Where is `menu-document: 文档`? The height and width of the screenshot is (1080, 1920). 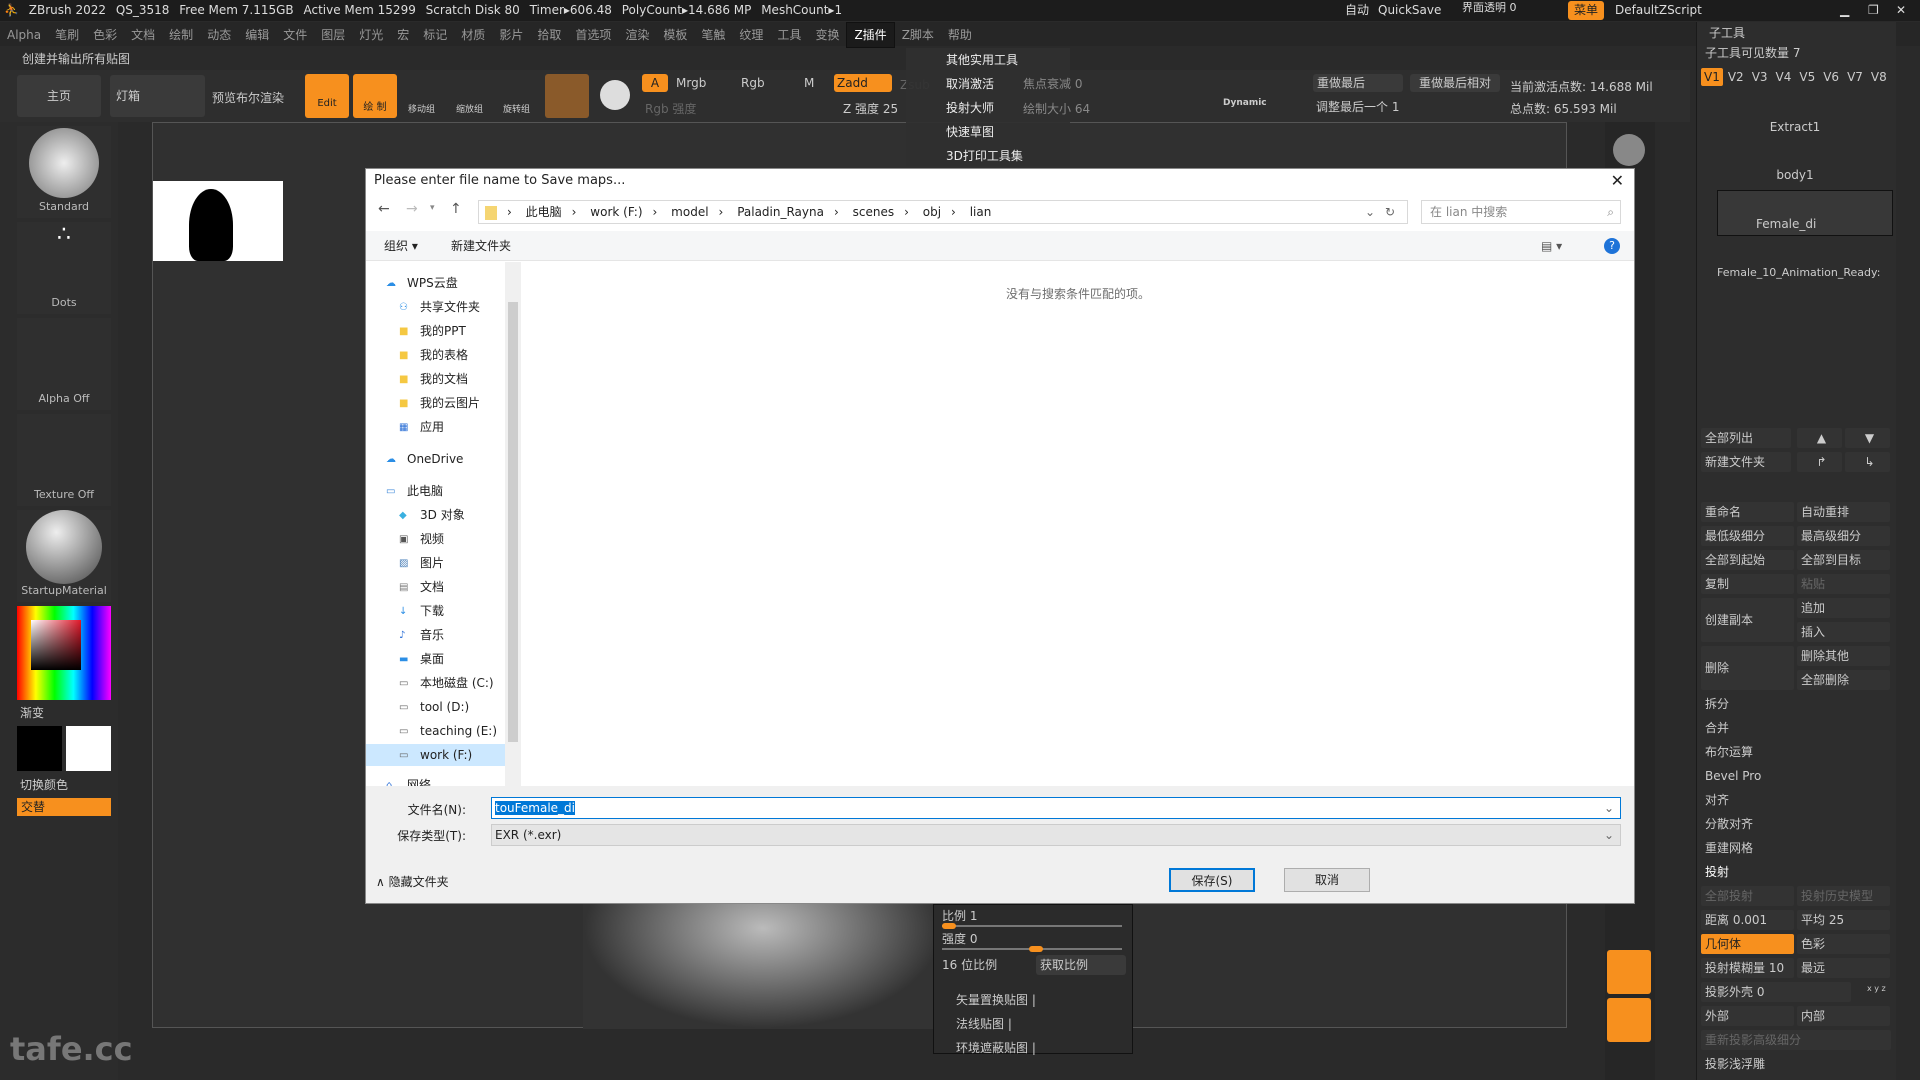
menu-document: 文档 is located at coordinates (143, 35).